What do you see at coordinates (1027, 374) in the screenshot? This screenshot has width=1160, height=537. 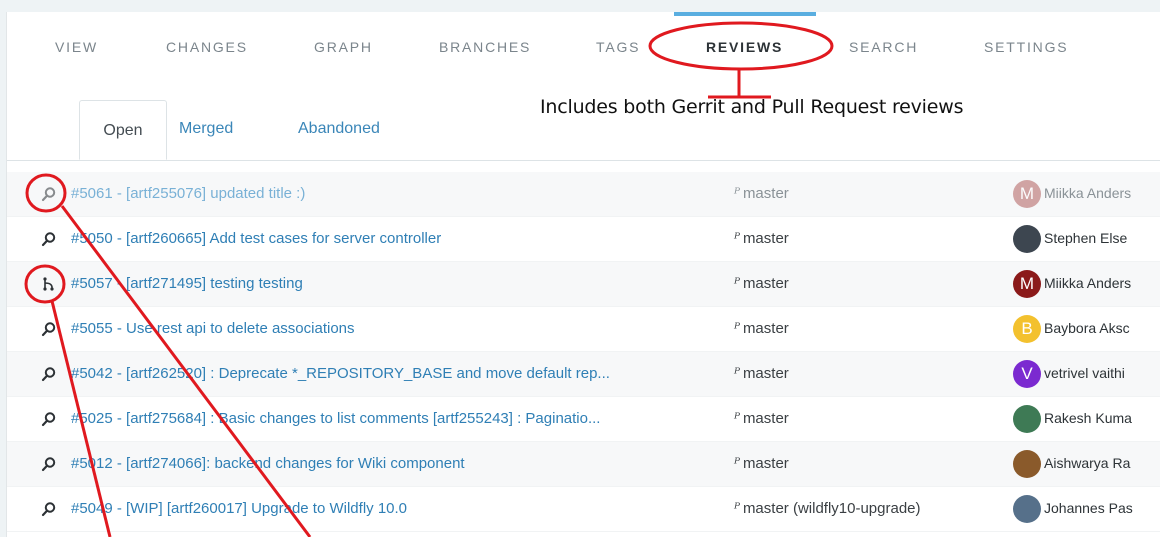 I see `avatar: V` at bounding box center [1027, 374].